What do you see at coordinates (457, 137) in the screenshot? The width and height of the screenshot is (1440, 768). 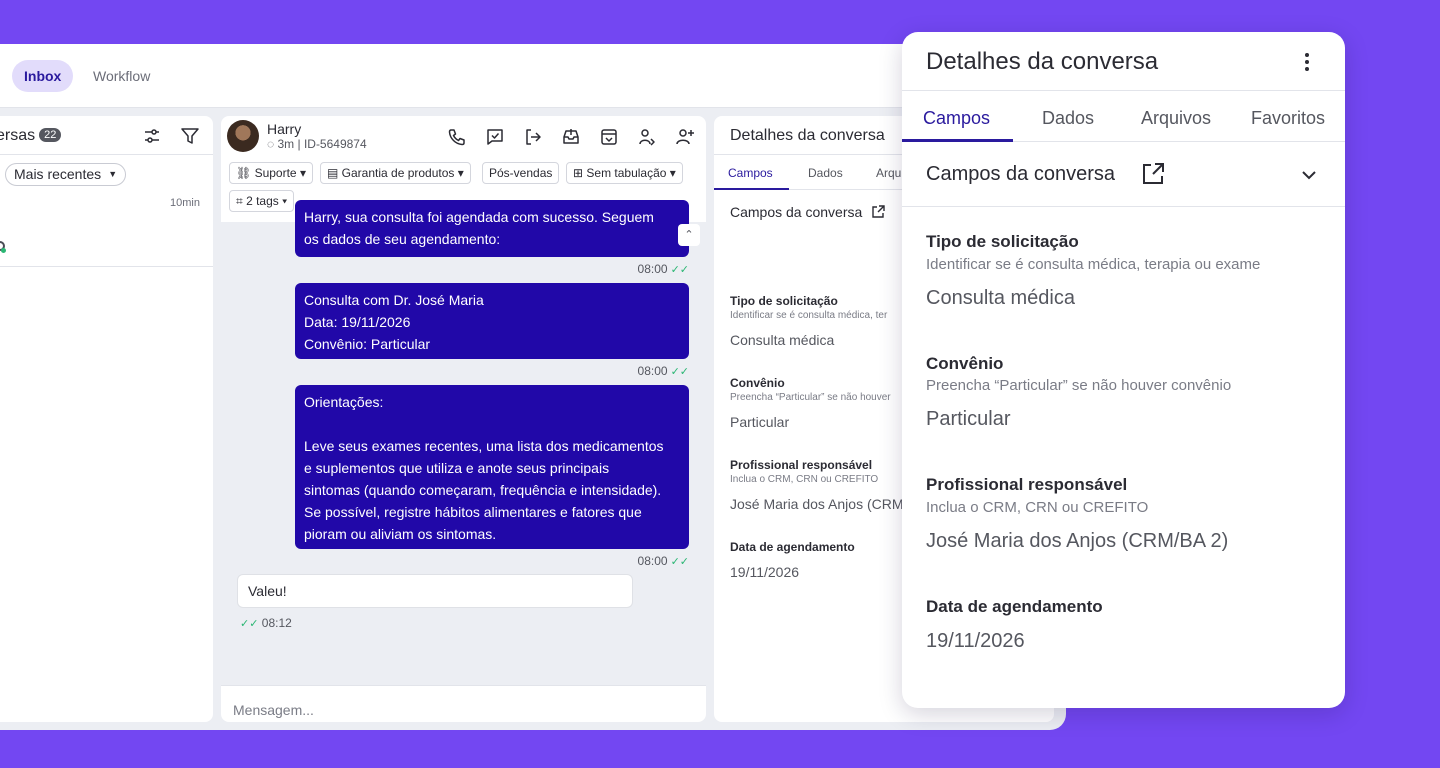 I see `phone-icon` at bounding box center [457, 137].